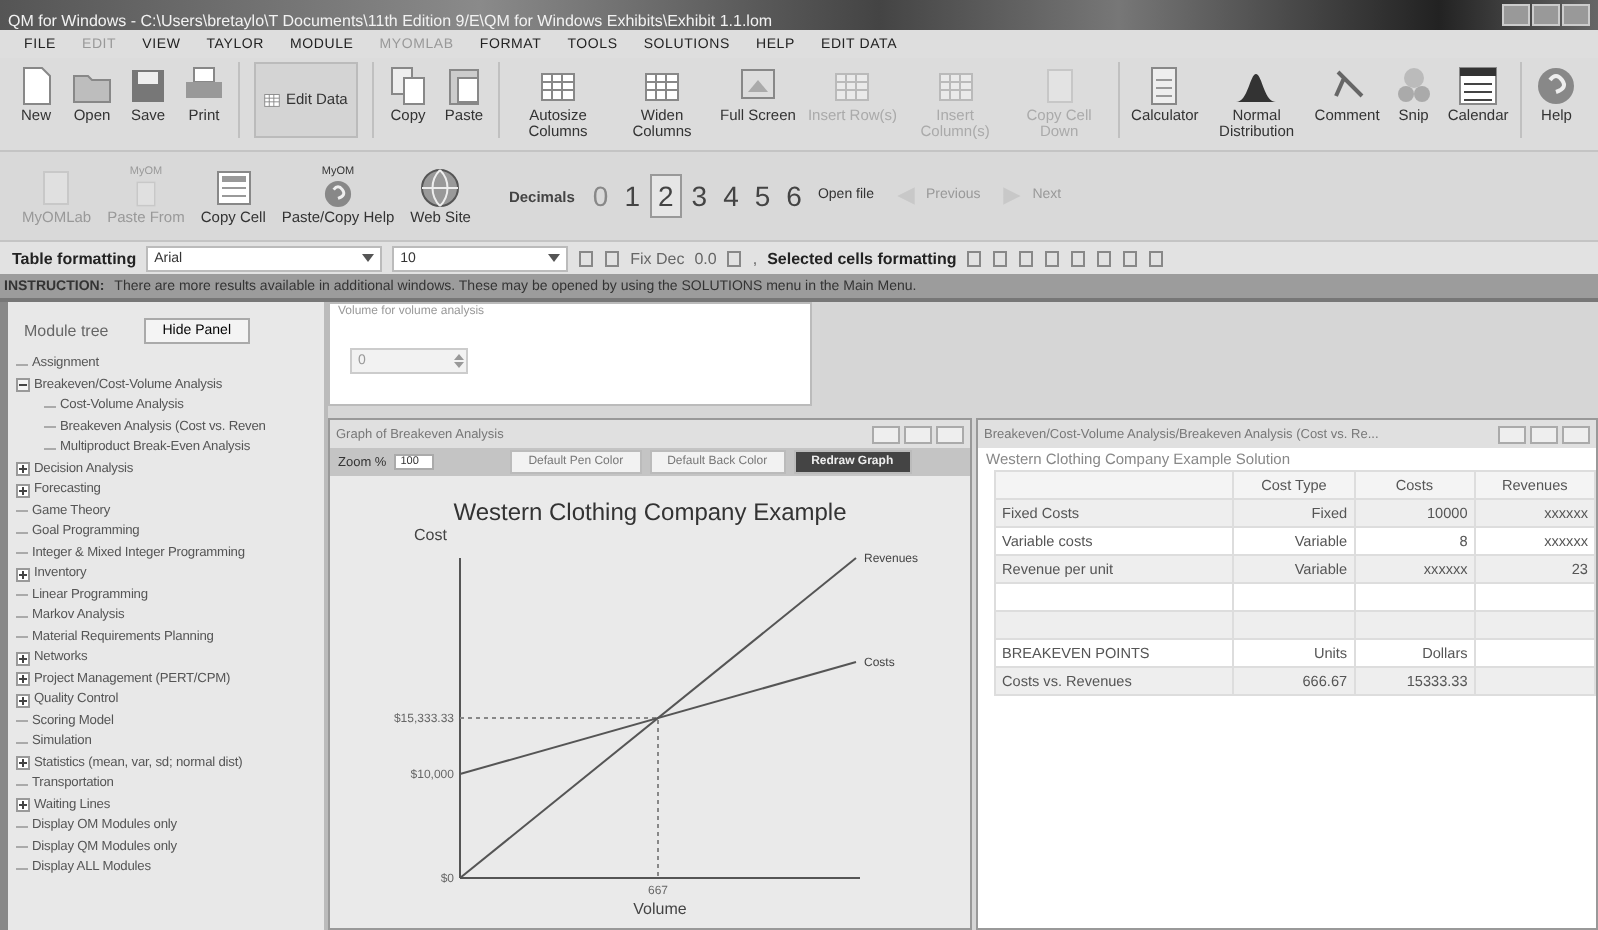 This screenshot has height=930, width=1598. What do you see at coordinates (272, 100) in the screenshot?
I see `grid-icon` at bounding box center [272, 100].